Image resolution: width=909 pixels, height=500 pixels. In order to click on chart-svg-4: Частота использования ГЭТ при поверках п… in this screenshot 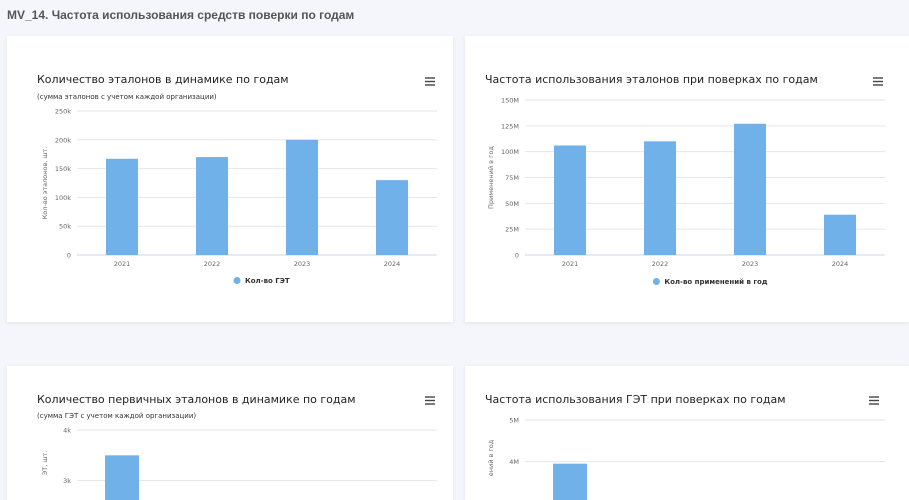, I will do `click(685, 446)`.